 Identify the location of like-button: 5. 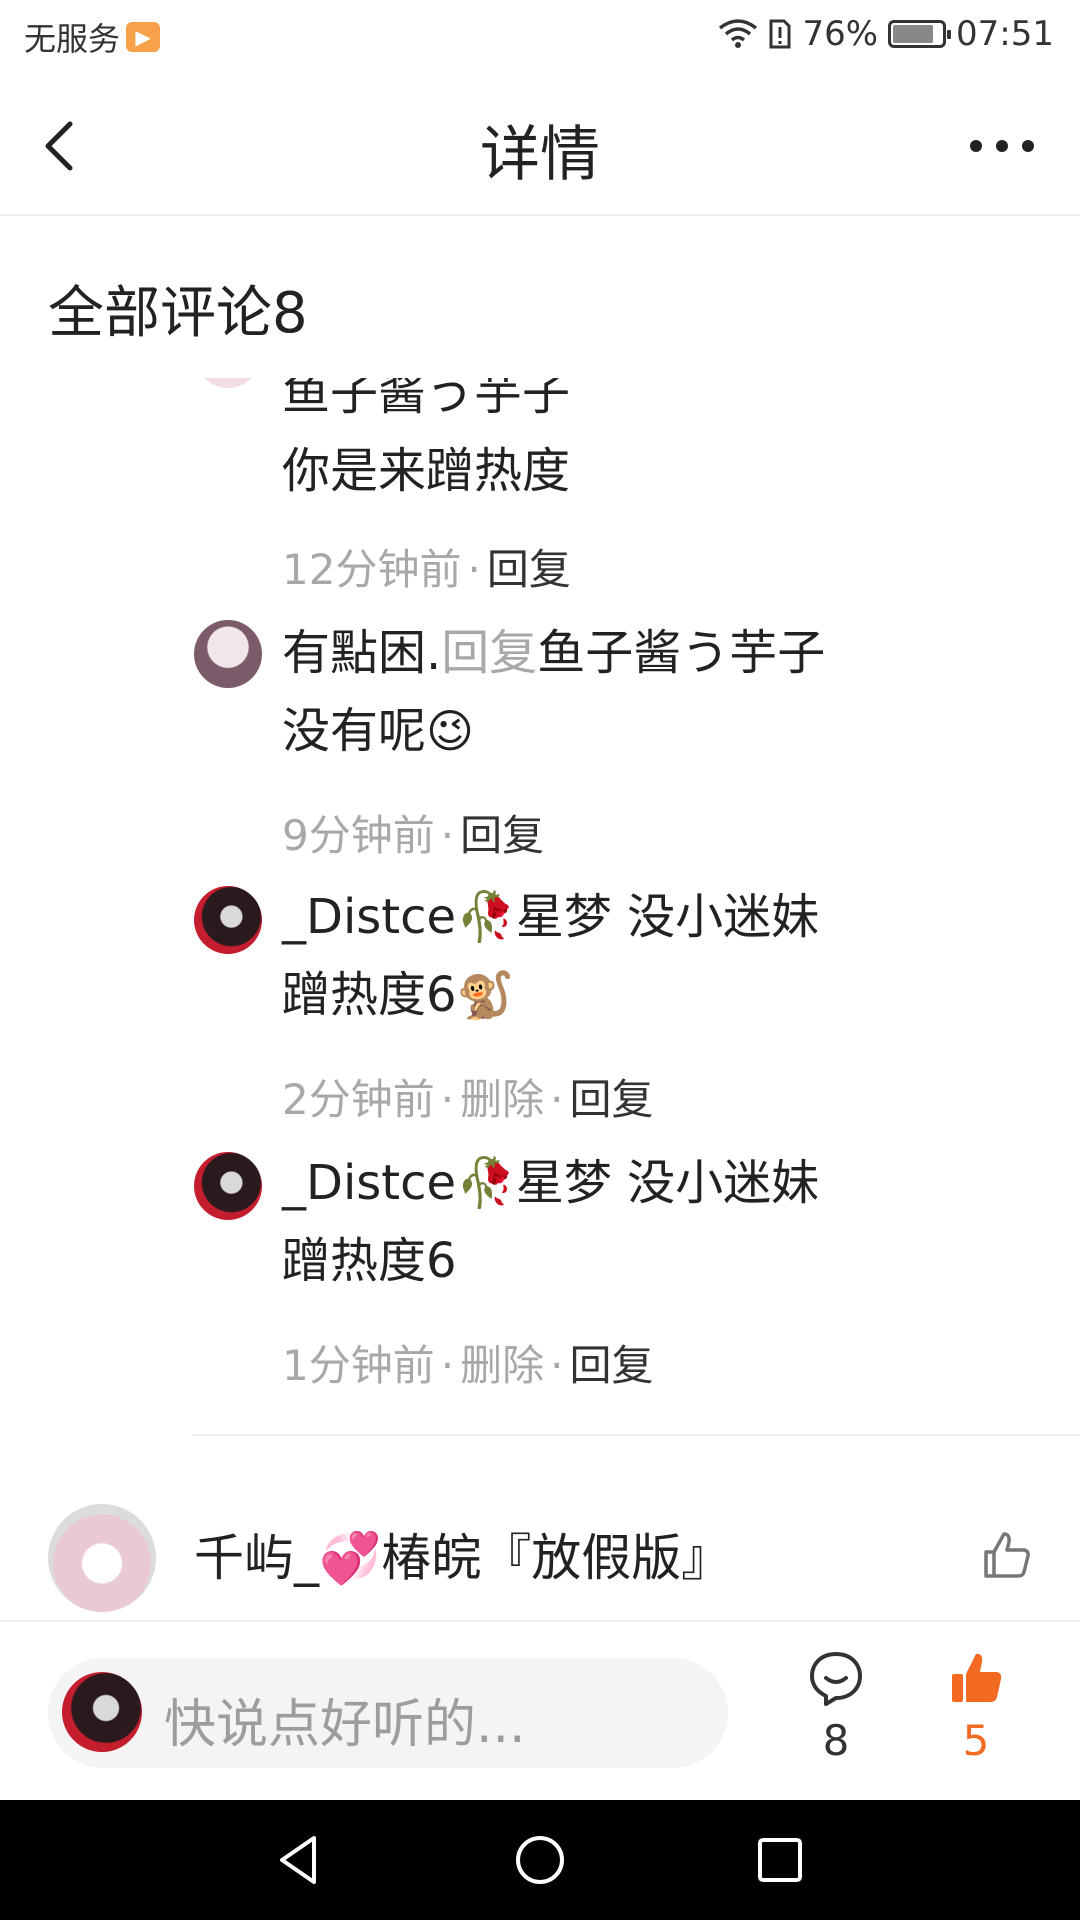
(976, 1706).